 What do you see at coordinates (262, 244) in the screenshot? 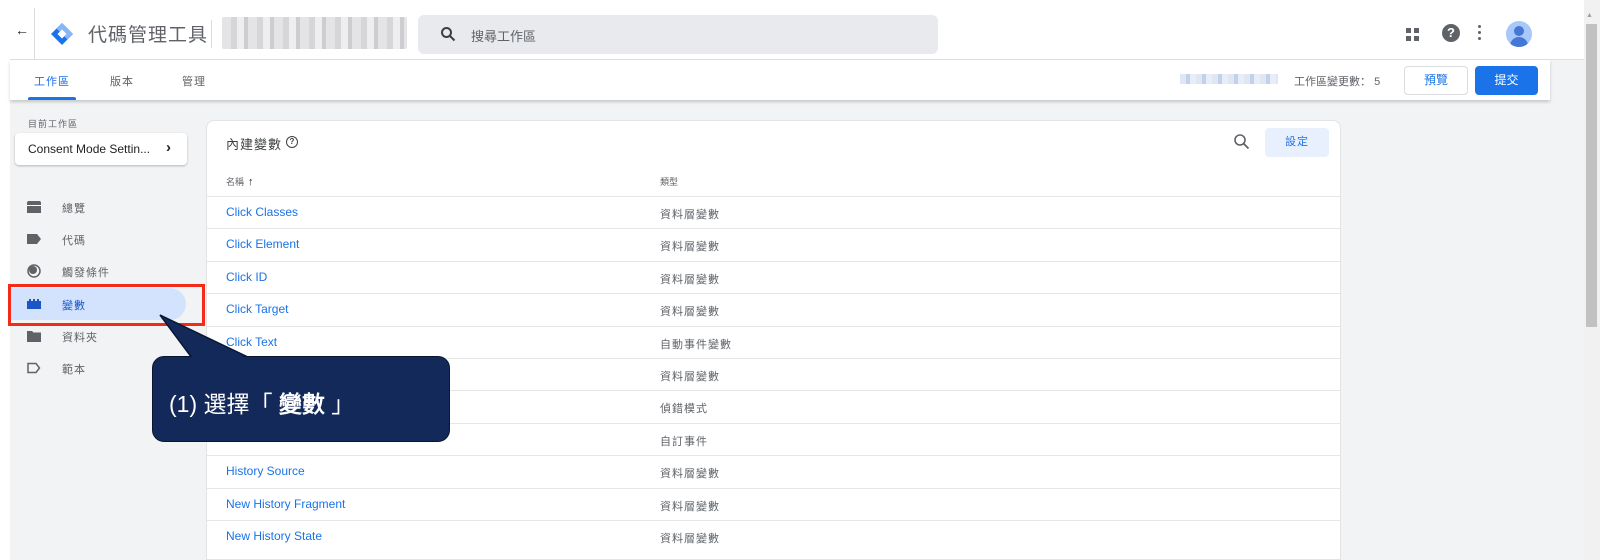
I see `variable-name-link: Click Element` at bounding box center [262, 244].